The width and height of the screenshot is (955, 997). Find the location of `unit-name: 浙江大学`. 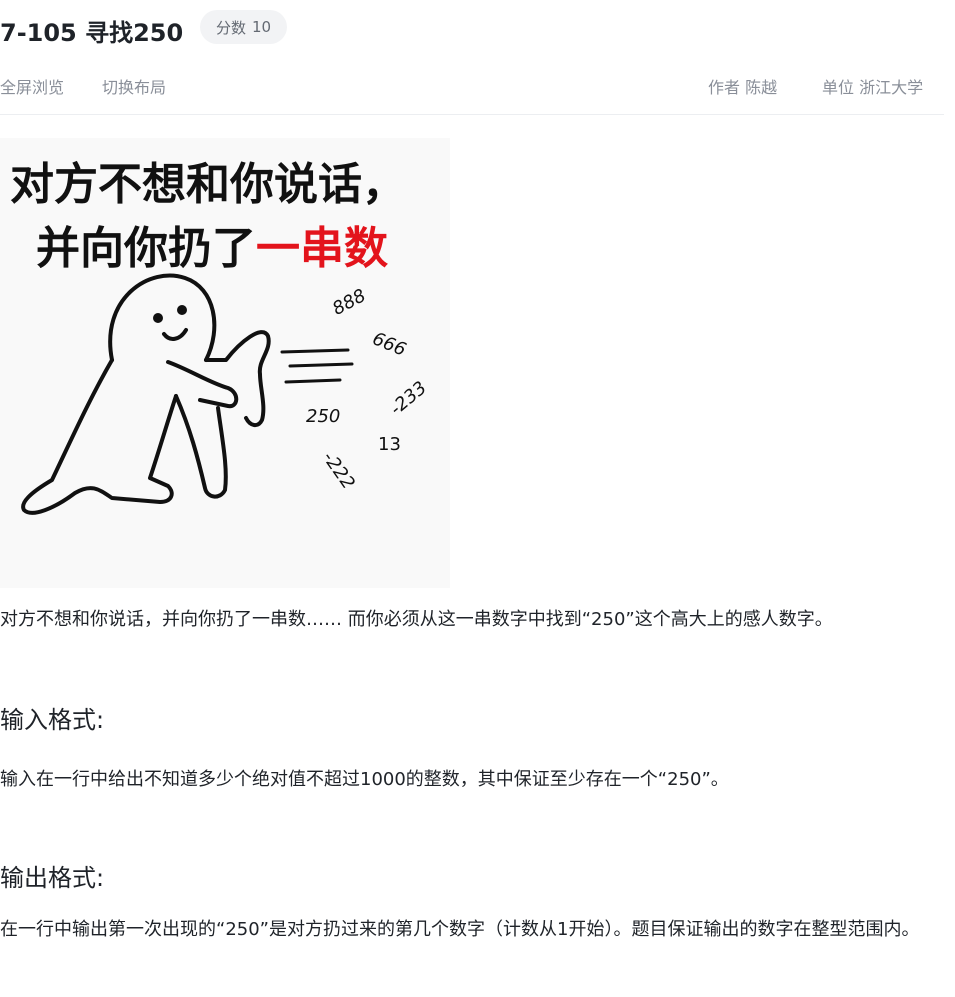

unit-name: 浙江大学 is located at coordinates (891, 87).